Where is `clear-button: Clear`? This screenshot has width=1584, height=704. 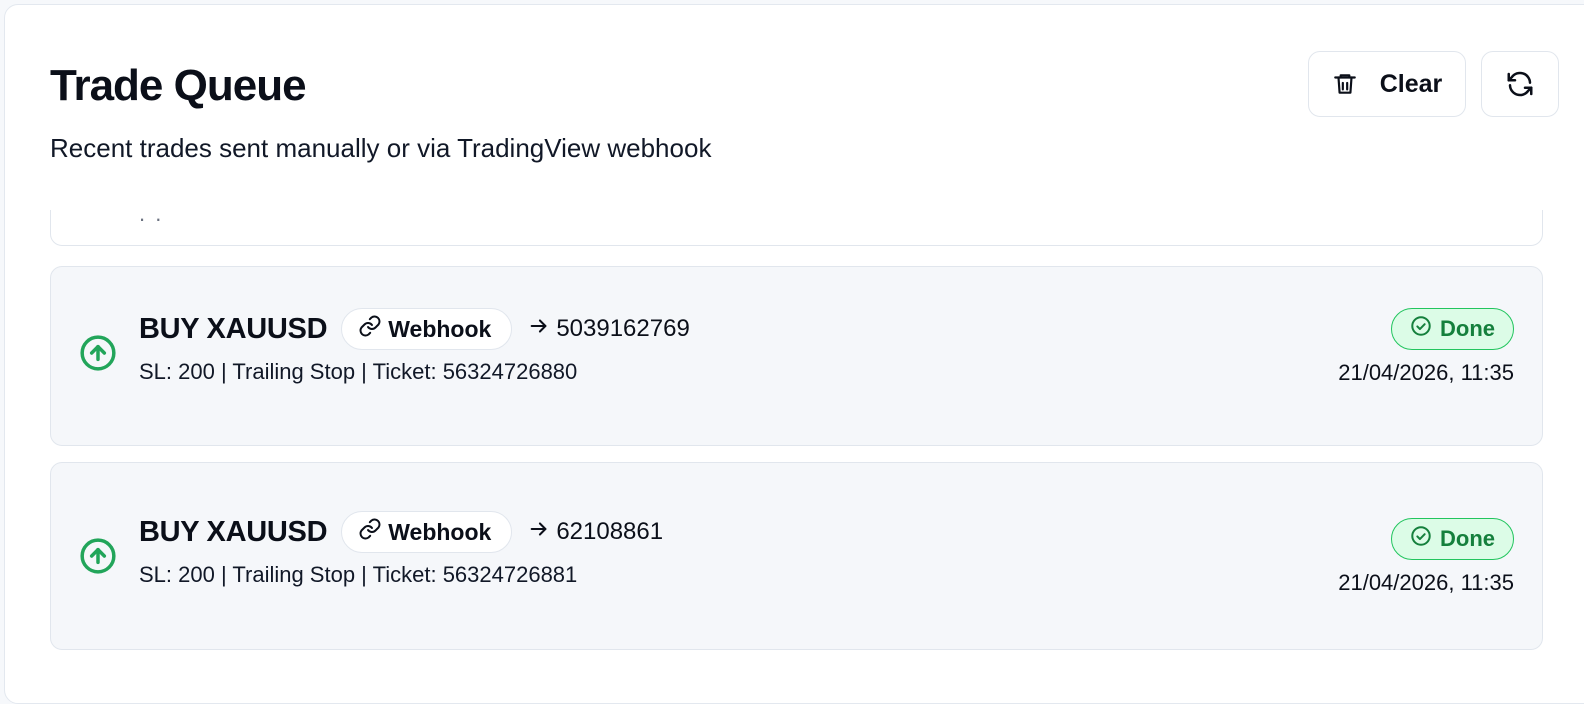 clear-button: Clear is located at coordinates (1387, 84).